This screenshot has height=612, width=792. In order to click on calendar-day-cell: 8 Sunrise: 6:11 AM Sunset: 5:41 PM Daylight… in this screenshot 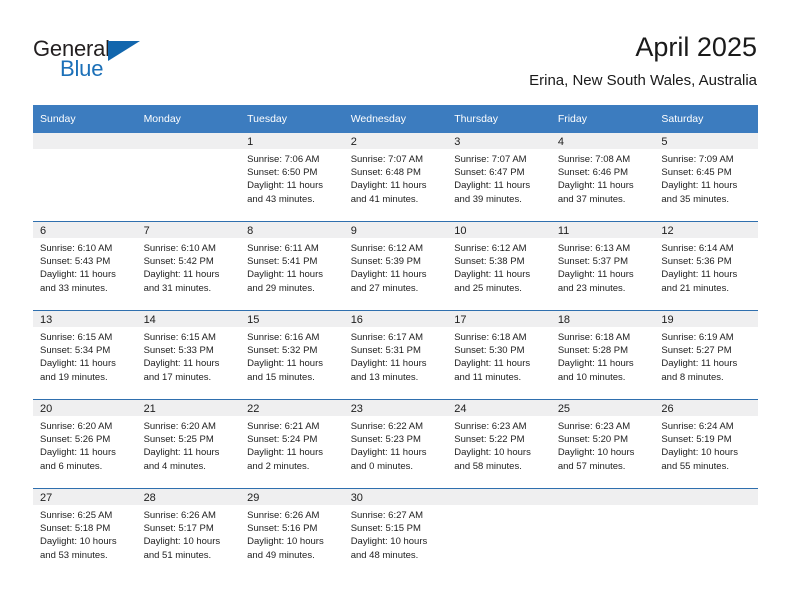, I will do `click(292, 266)`.